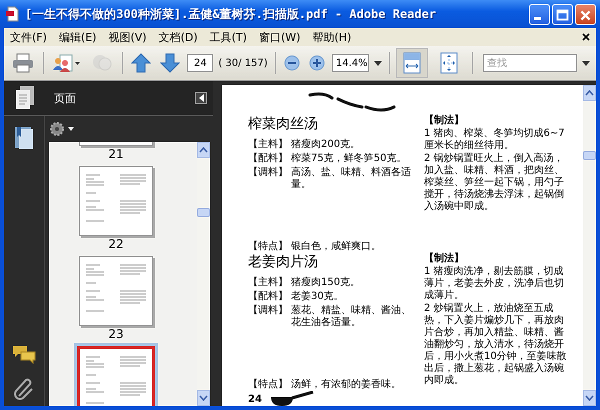 This screenshot has height=410, width=600. What do you see at coordinates (496, 345) in the screenshot?
I see `method-step: 2 炒锅置火上，放油烧至五成热，下入姜片煸炒几下，再放肉片合炒，再加入精盐、味精、酱油翻炒匀，放入清水，待汤烧开后，用小火煮10分钟，至姜味散出后，撒上葱花，起锅盛入汤碗内即成。` at bounding box center [496, 345].